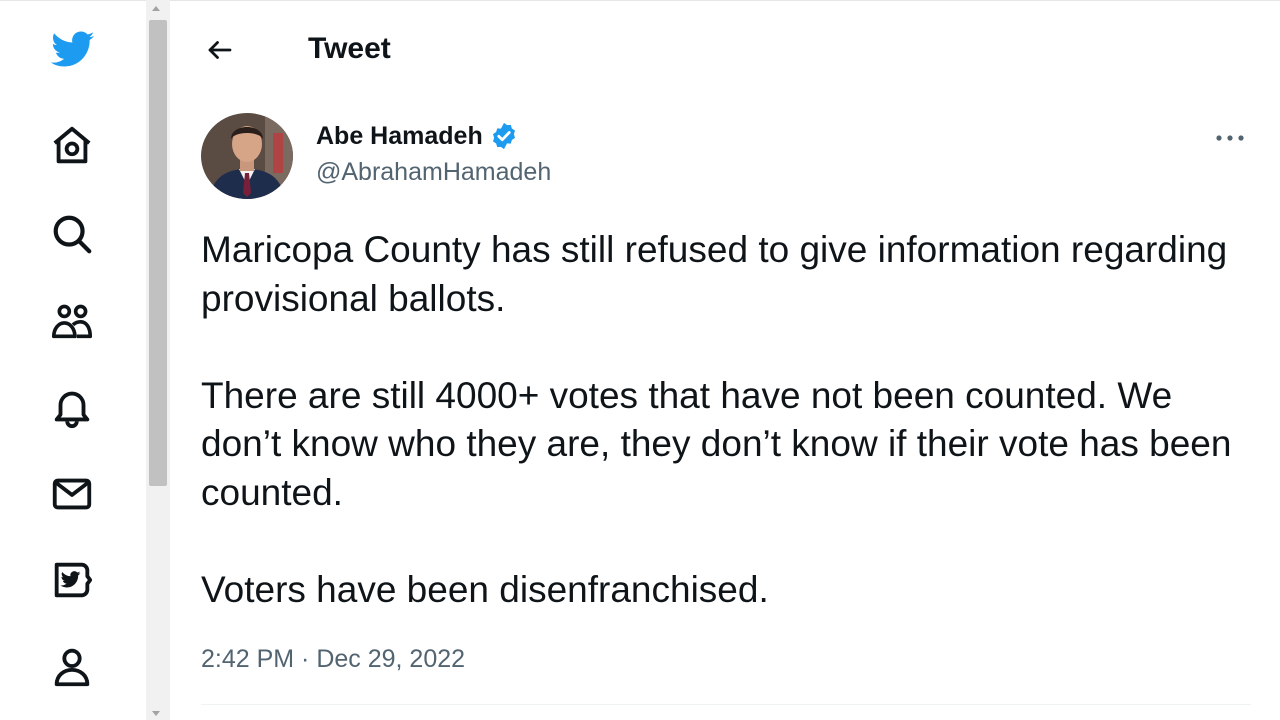 This screenshot has width=1280, height=720. Describe the element at coordinates (72, 146) in the screenshot. I see `home-icon` at that location.